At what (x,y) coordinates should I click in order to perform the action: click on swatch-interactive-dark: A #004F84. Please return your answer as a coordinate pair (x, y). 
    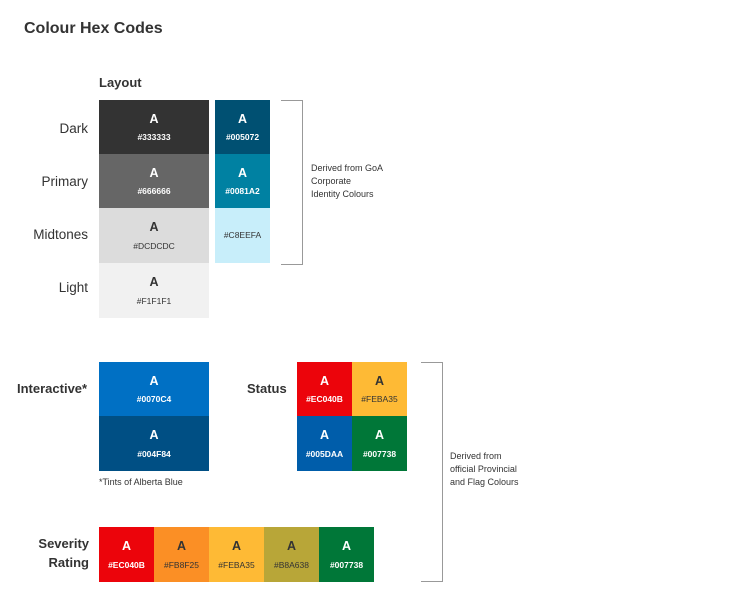
    Looking at the image, I should click on (154, 443).